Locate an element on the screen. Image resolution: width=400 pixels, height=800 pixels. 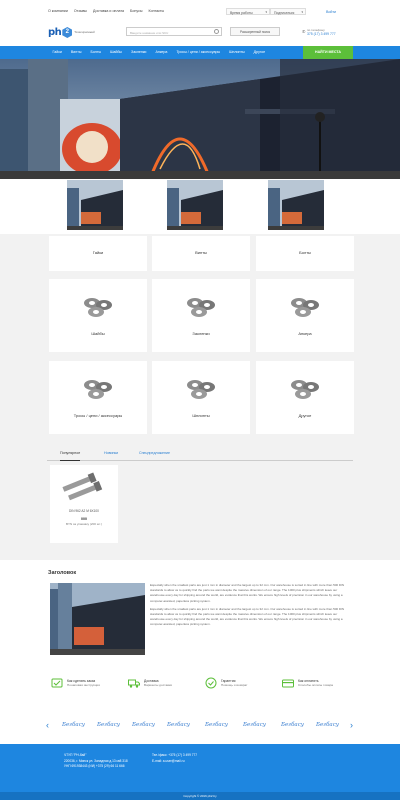
subscribe-dropdown: Подписаться ▾ is located at coordinates (288, 11).